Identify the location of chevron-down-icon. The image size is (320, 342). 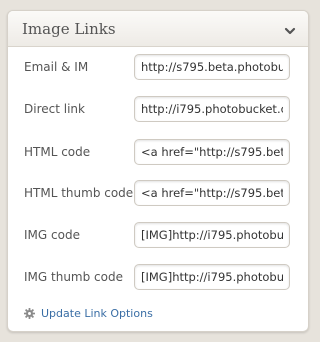
(290, 31).